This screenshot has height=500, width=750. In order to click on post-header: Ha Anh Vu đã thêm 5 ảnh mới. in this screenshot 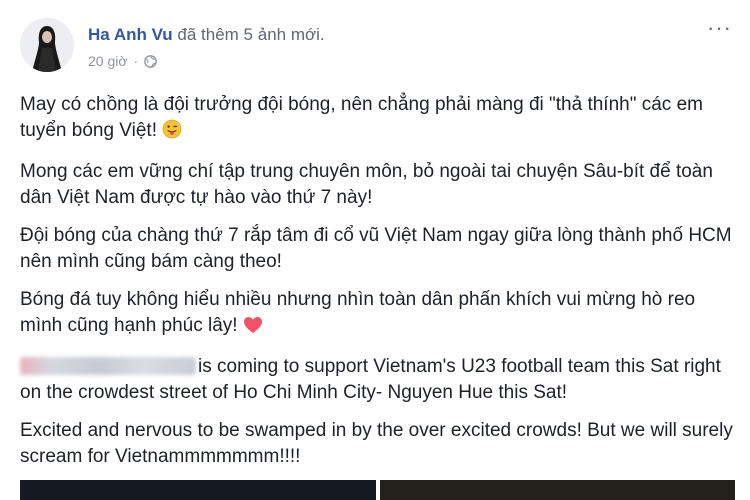, I will do `click(206, 35)`.